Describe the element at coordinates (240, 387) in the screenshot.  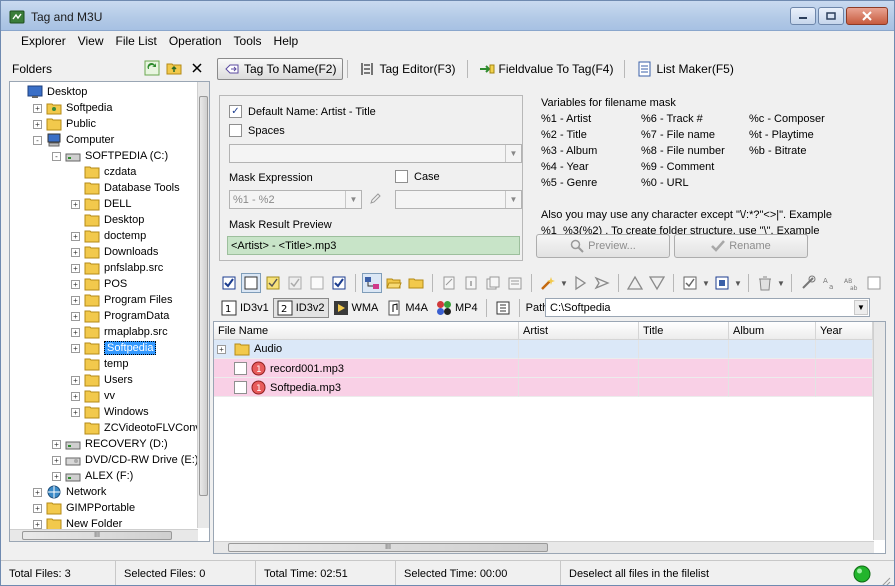
I see `file-checkbox` at that location.